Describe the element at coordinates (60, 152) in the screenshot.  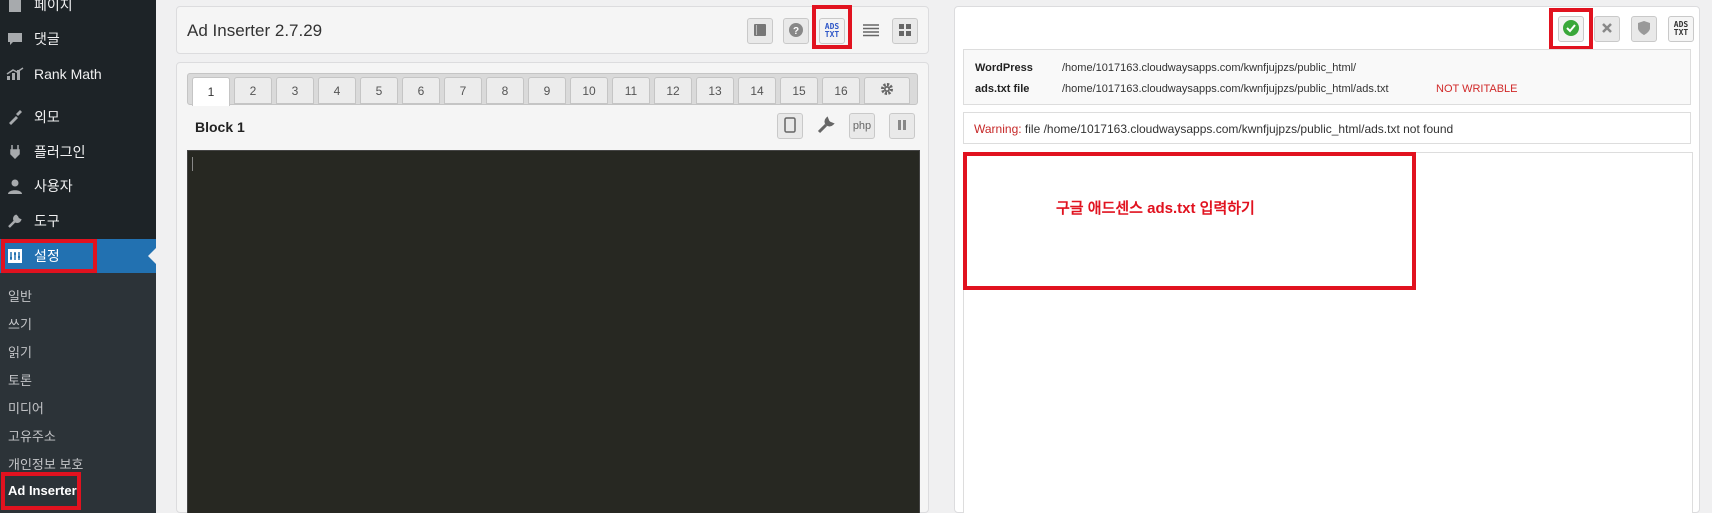
I see `sidebar-item-label: 플러그인` at that location.